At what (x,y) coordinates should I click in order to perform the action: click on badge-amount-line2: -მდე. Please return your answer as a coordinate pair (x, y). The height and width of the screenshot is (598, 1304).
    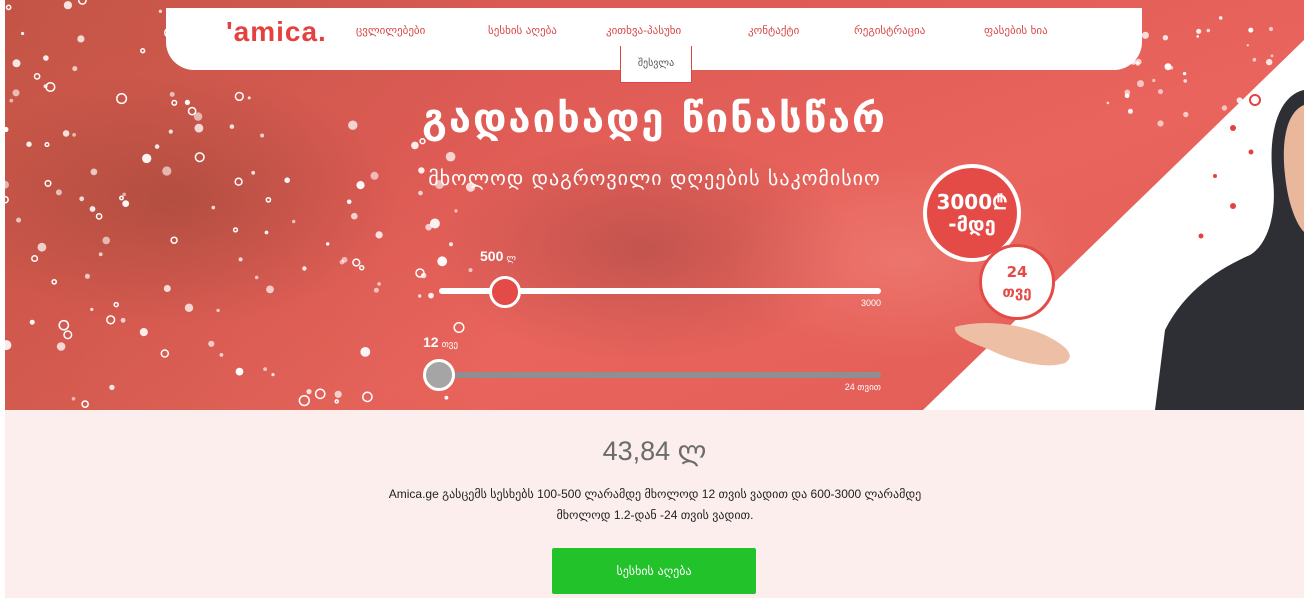
    Looking at the image, I should click on (972, 224).